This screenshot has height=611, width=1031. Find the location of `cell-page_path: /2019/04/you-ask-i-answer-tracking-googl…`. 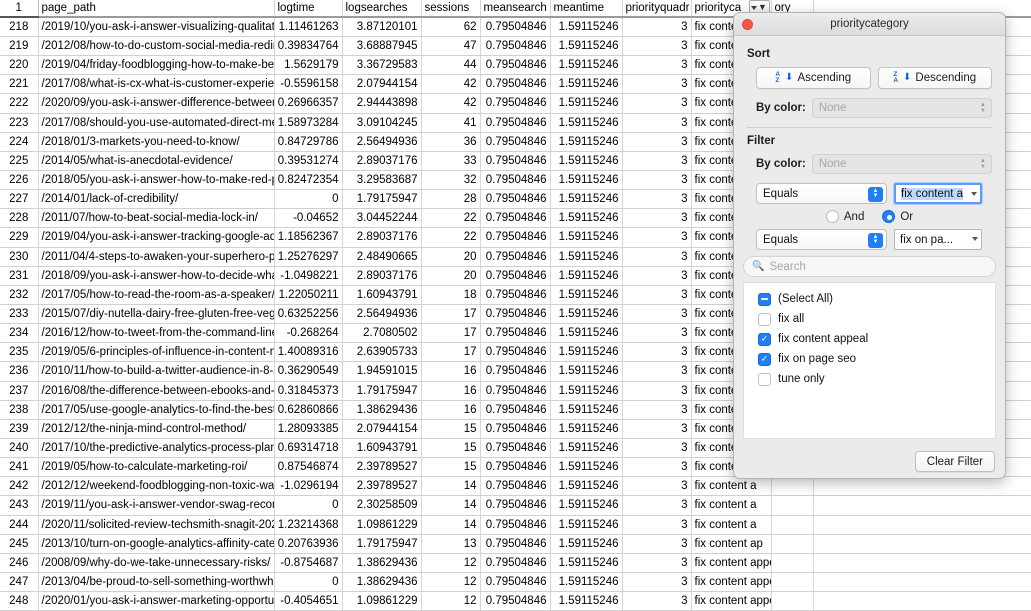

cell-page_path: /2019/04/you-ask-i-answer-tracking-googl… is located at coordinates (156, 237).